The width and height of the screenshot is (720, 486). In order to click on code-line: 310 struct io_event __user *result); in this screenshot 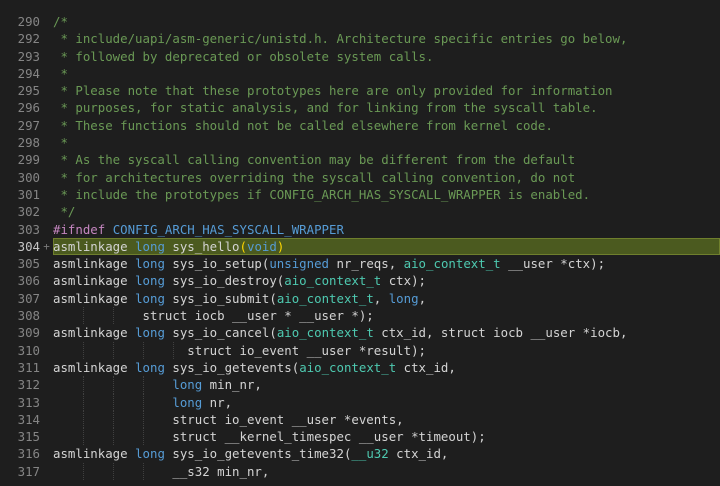, I will do `click(360, 350)`.